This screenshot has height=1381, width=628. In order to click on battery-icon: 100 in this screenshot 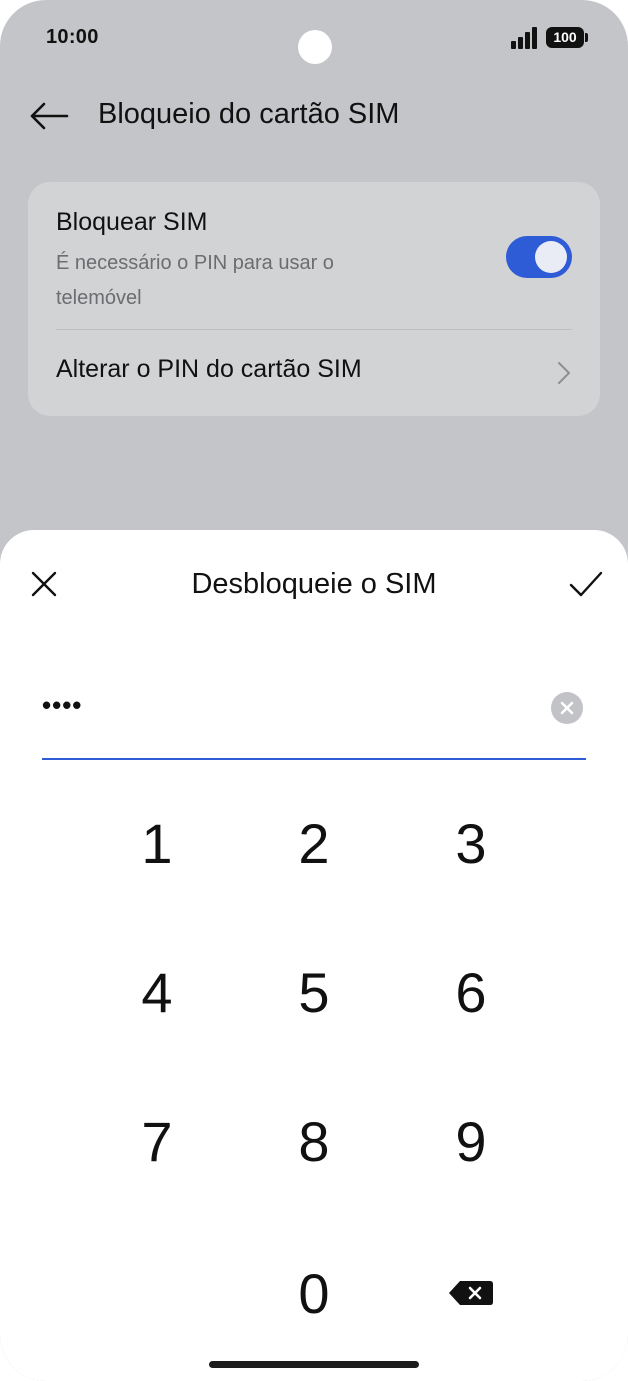, I will do `click(567, 37)`.